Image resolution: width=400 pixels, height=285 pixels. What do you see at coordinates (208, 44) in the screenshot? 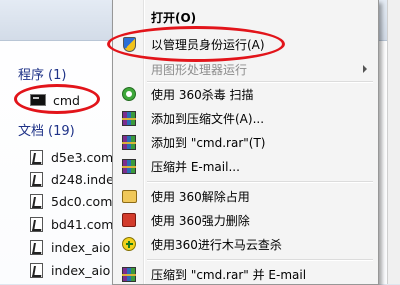
I see `menu-item-label: 以管理员身份运行(A)` at bounding box center [208, 44].